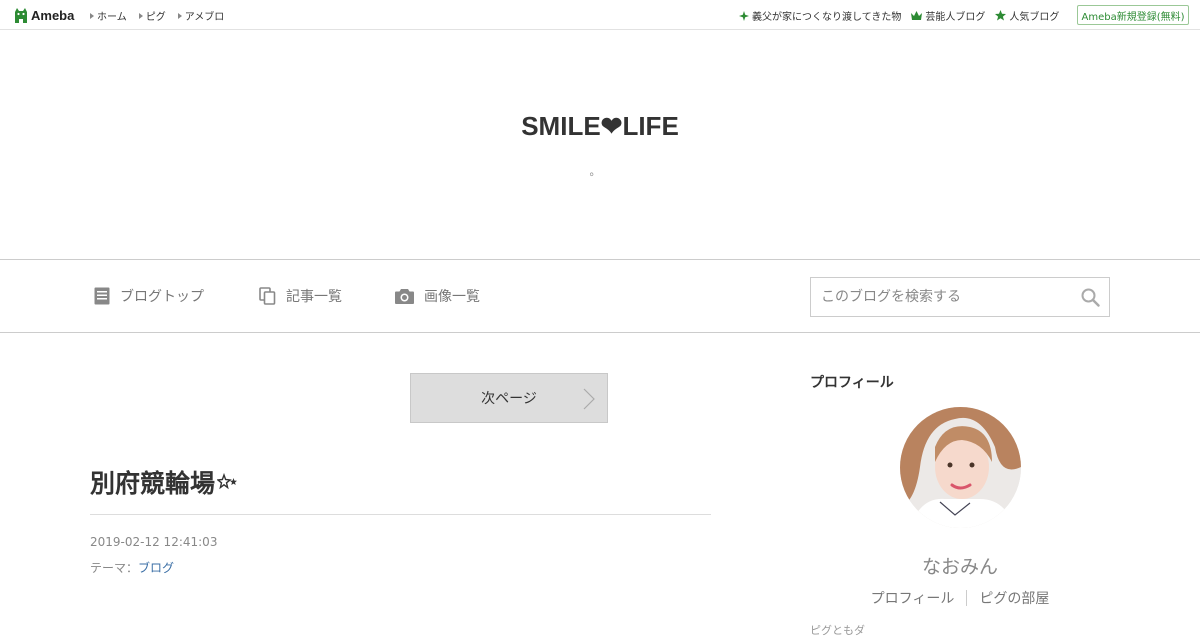  What do you see at coordinates (404, 296) in the screenshot?
I see `camera-icon` at bounding box center [404, 296].